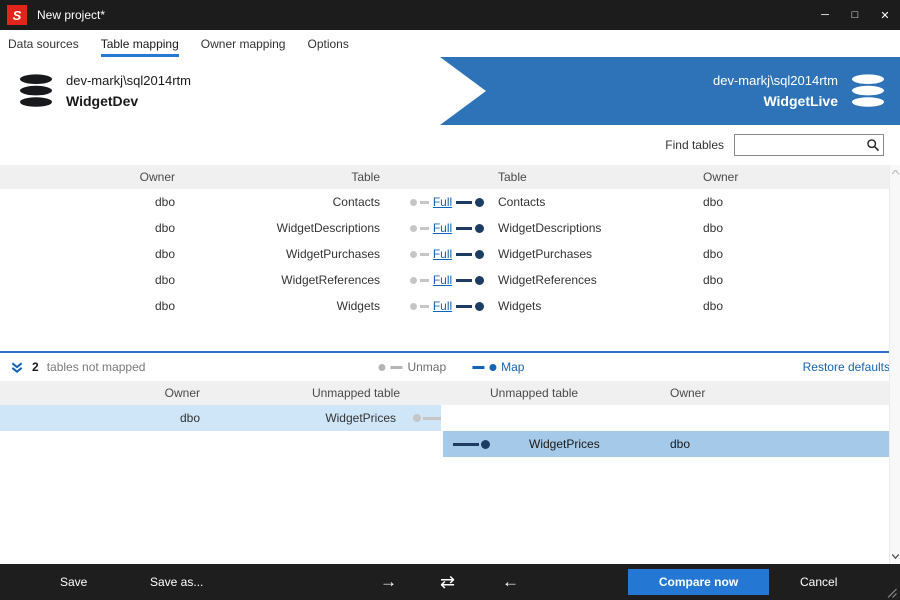  I want to click on compare-now-button: Compare now, so click(698, 582).